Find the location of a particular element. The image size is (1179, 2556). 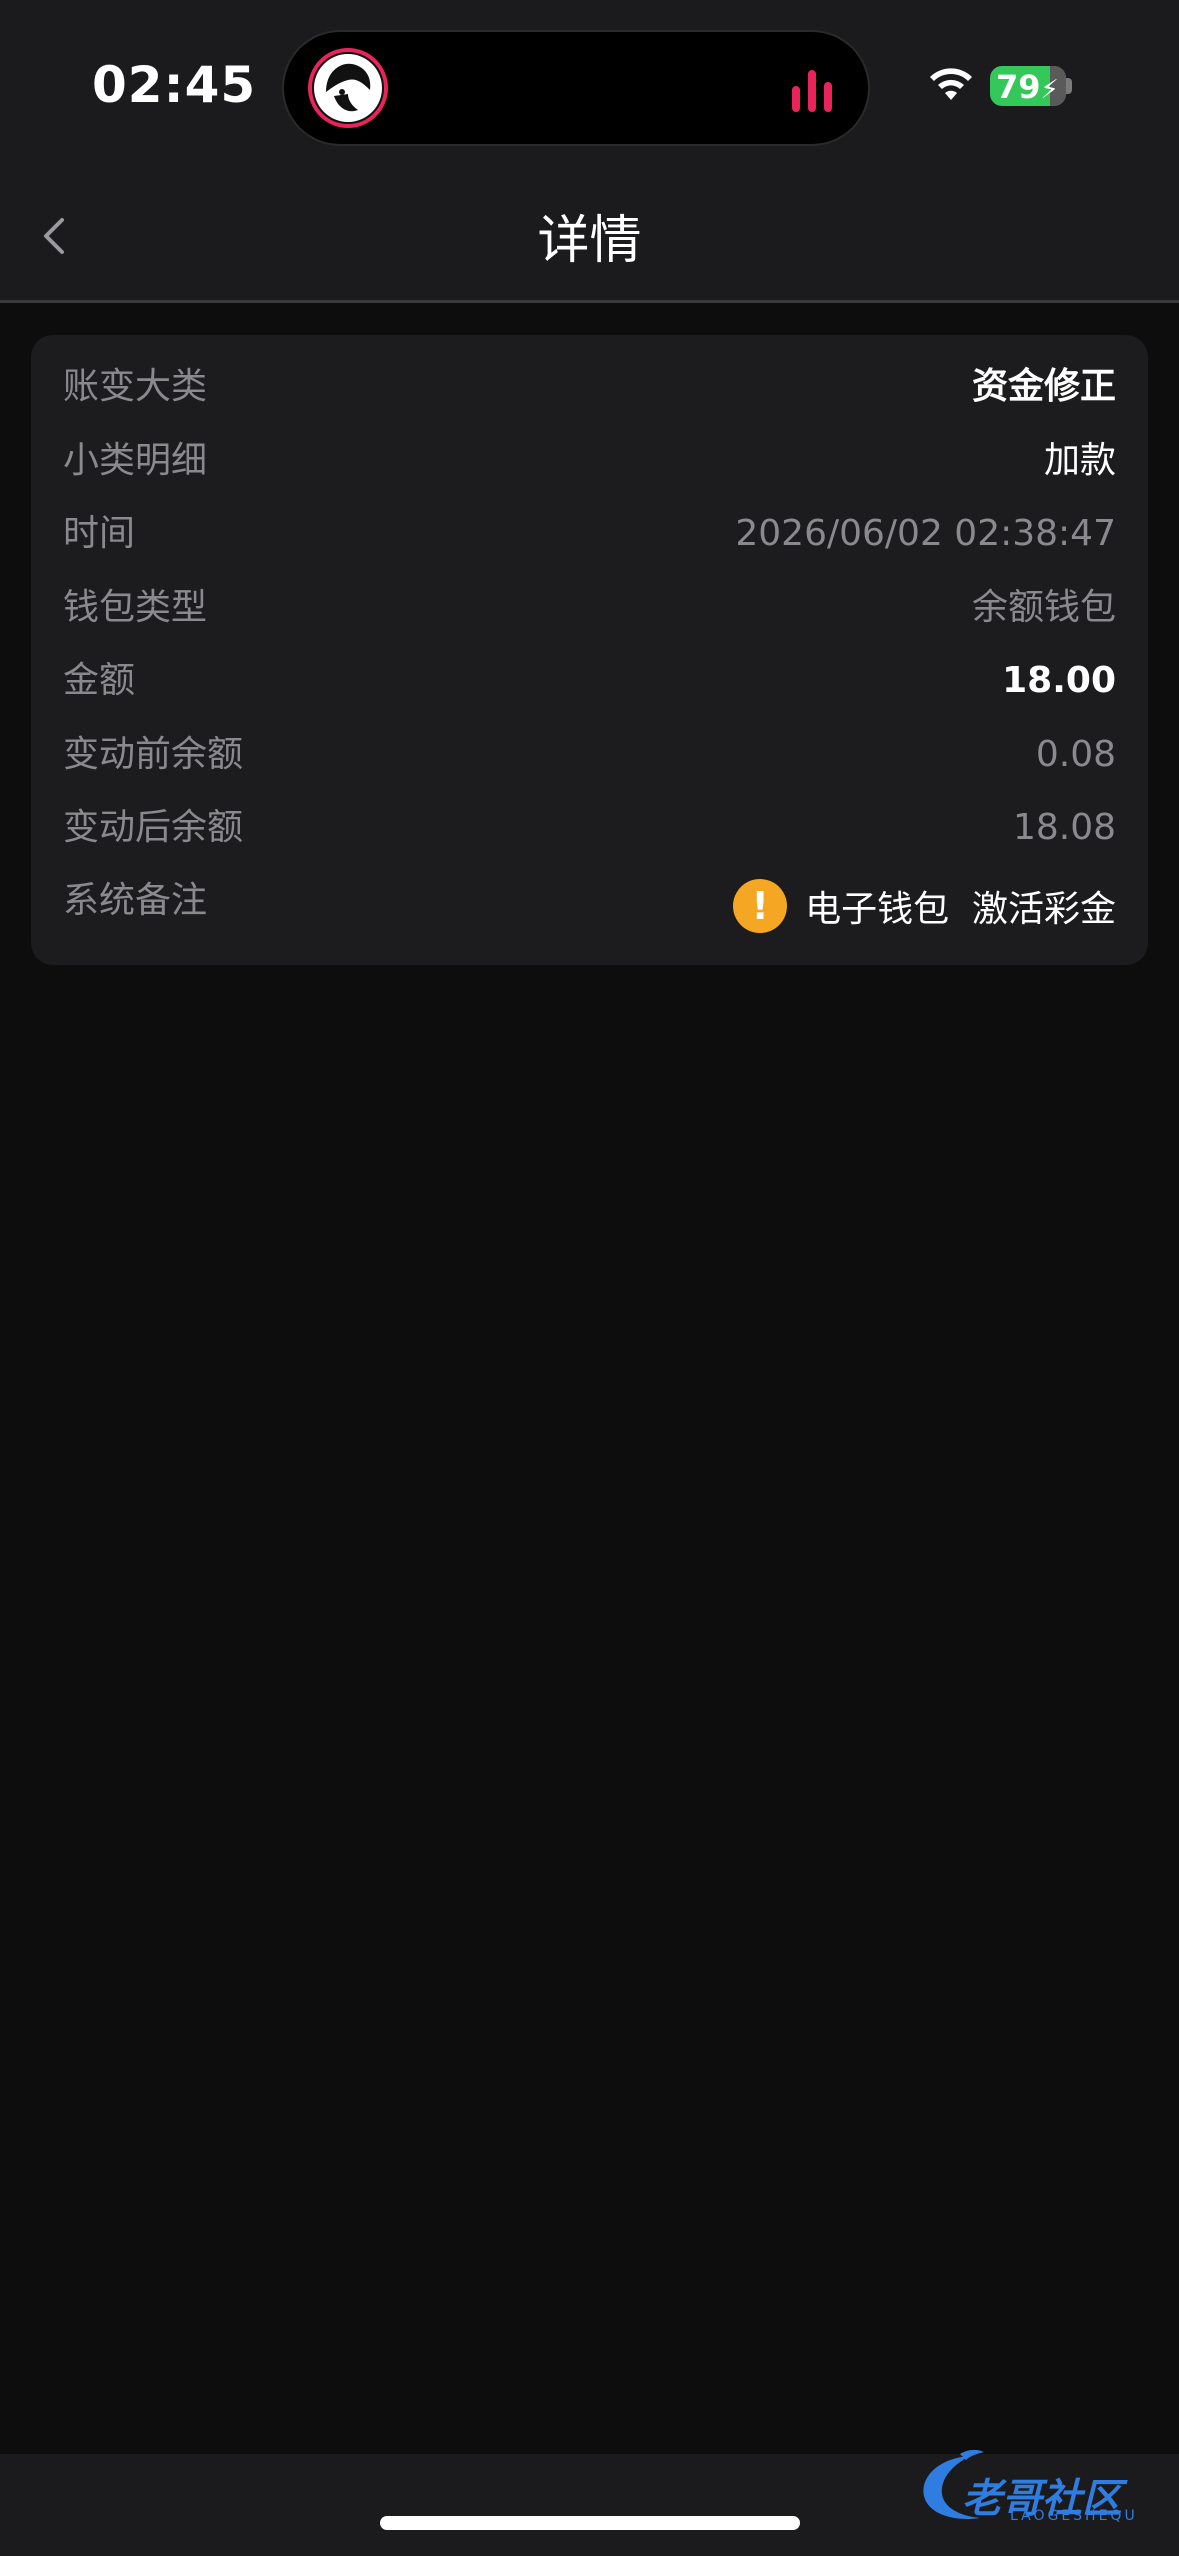

detail-value: 18.08 is located at coordinates (1064, 827).